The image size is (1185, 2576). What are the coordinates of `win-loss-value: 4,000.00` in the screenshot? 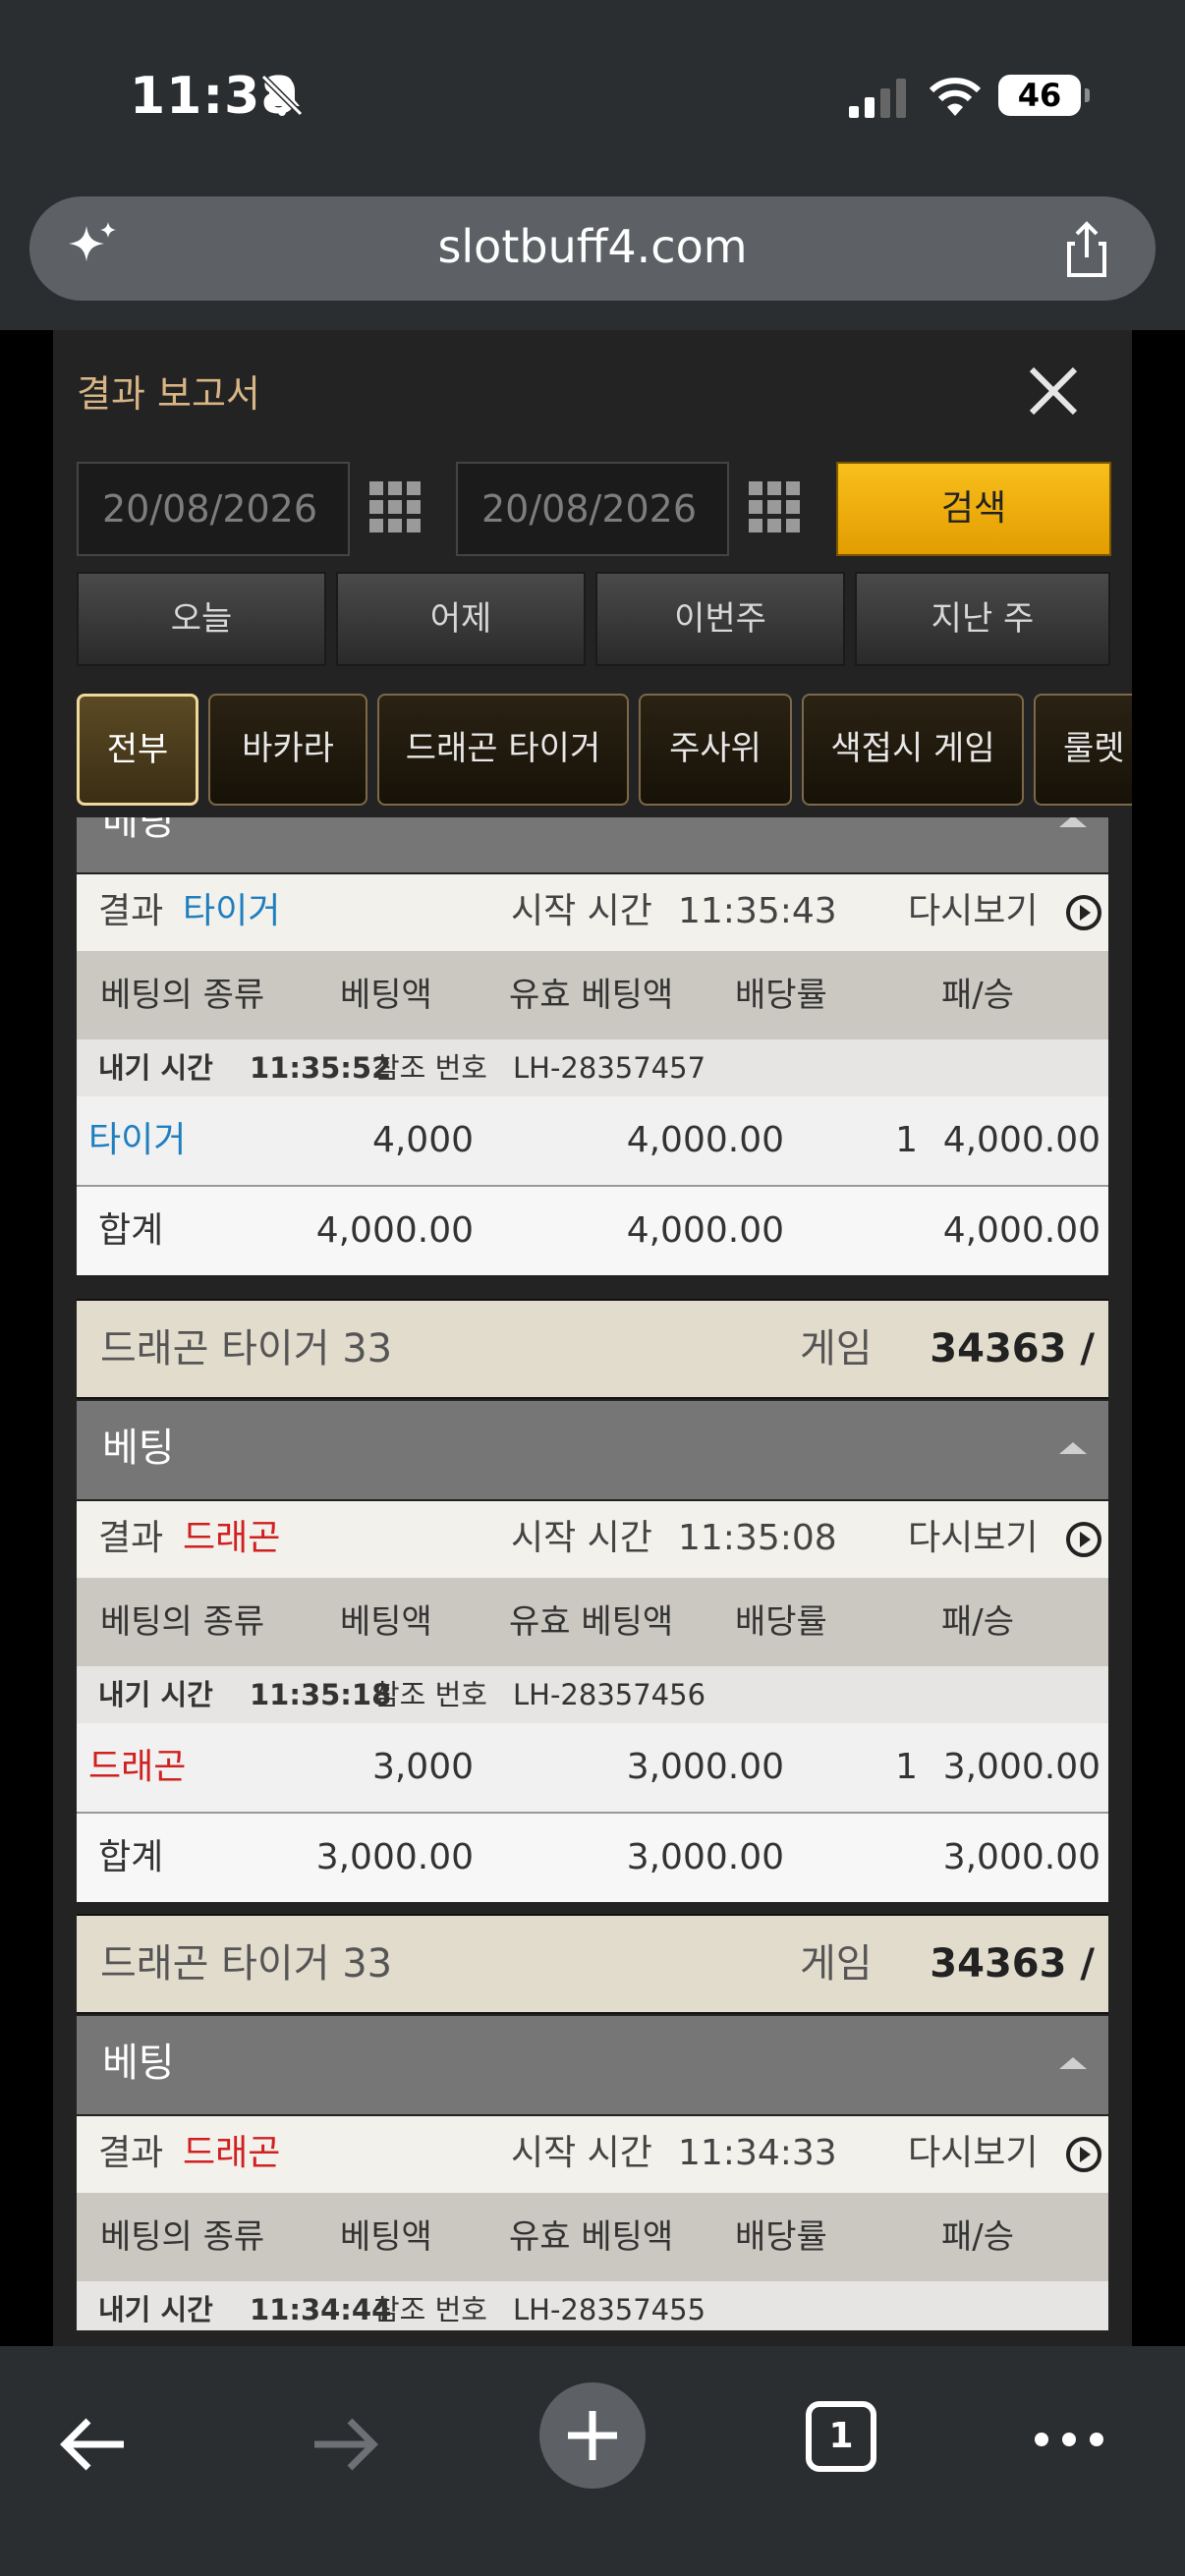 It's located at (1021, 1140).